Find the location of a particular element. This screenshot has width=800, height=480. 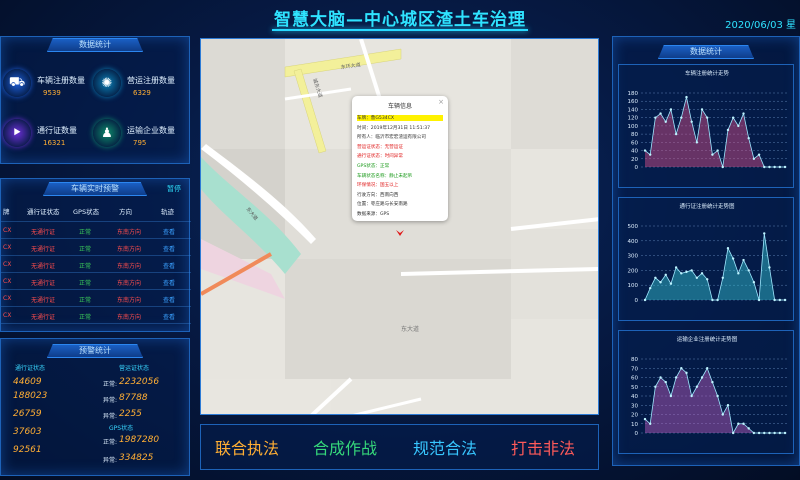

action-button: 打击非法 is located at coordinates (543, 447).